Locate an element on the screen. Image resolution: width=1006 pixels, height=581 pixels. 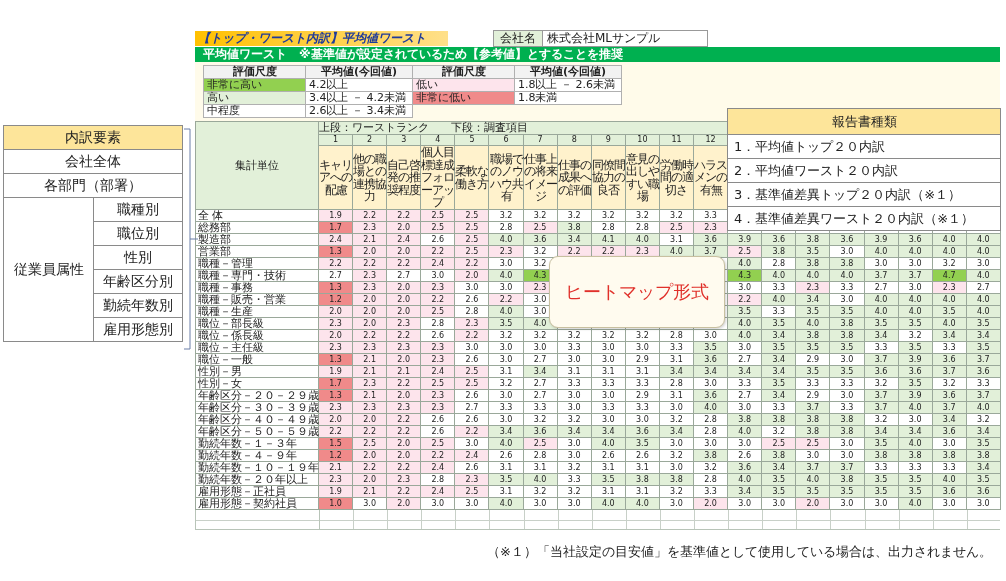
table-cell: 従業員属性 is located at coordinates (48, 269).